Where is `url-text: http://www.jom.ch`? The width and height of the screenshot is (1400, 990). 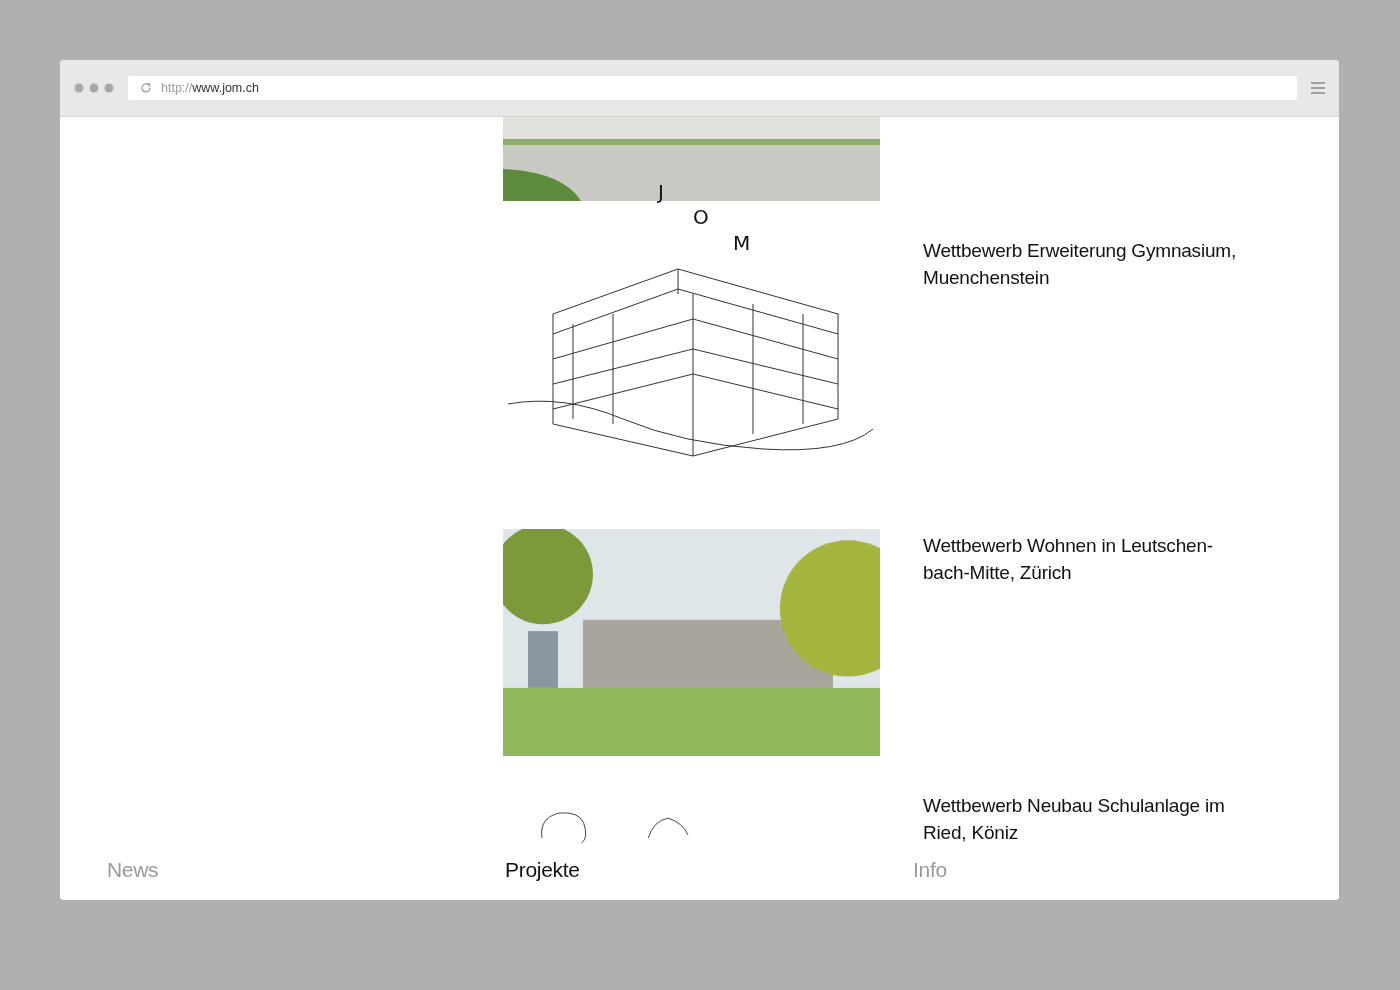 url-text: http://www.jom.ch is located at coordinates (210, 88).